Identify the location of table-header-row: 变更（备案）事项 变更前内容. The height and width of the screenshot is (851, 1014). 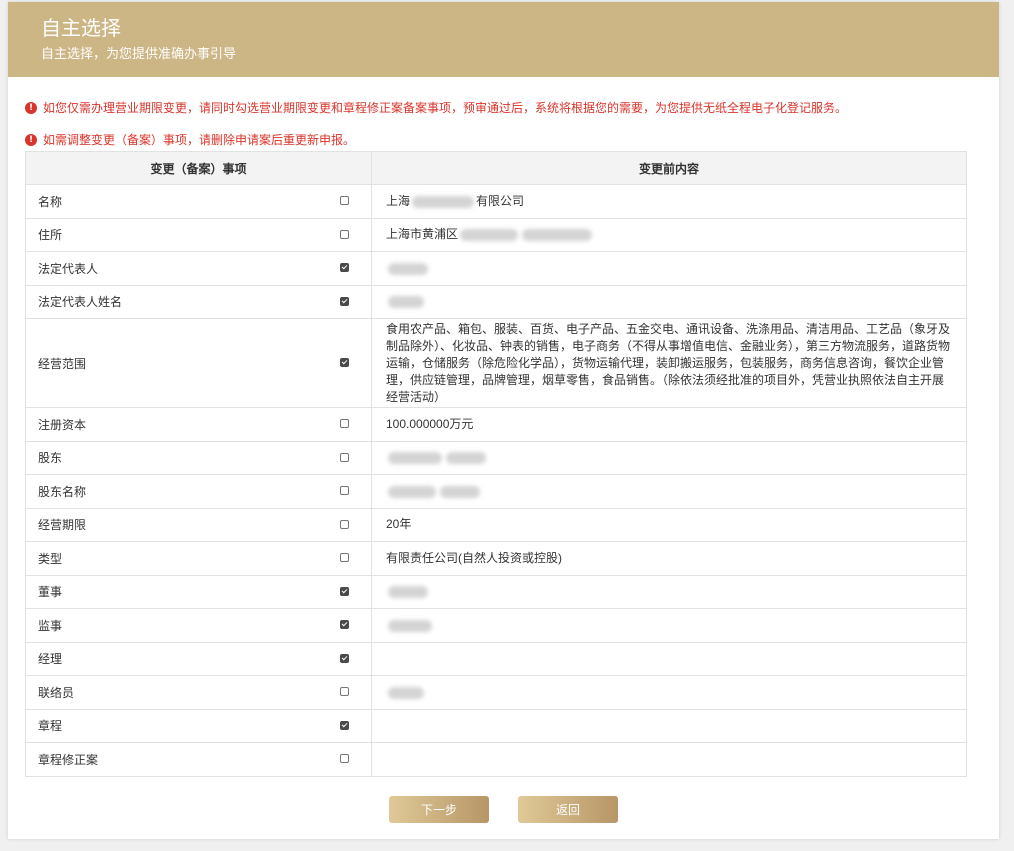
(496, 168).